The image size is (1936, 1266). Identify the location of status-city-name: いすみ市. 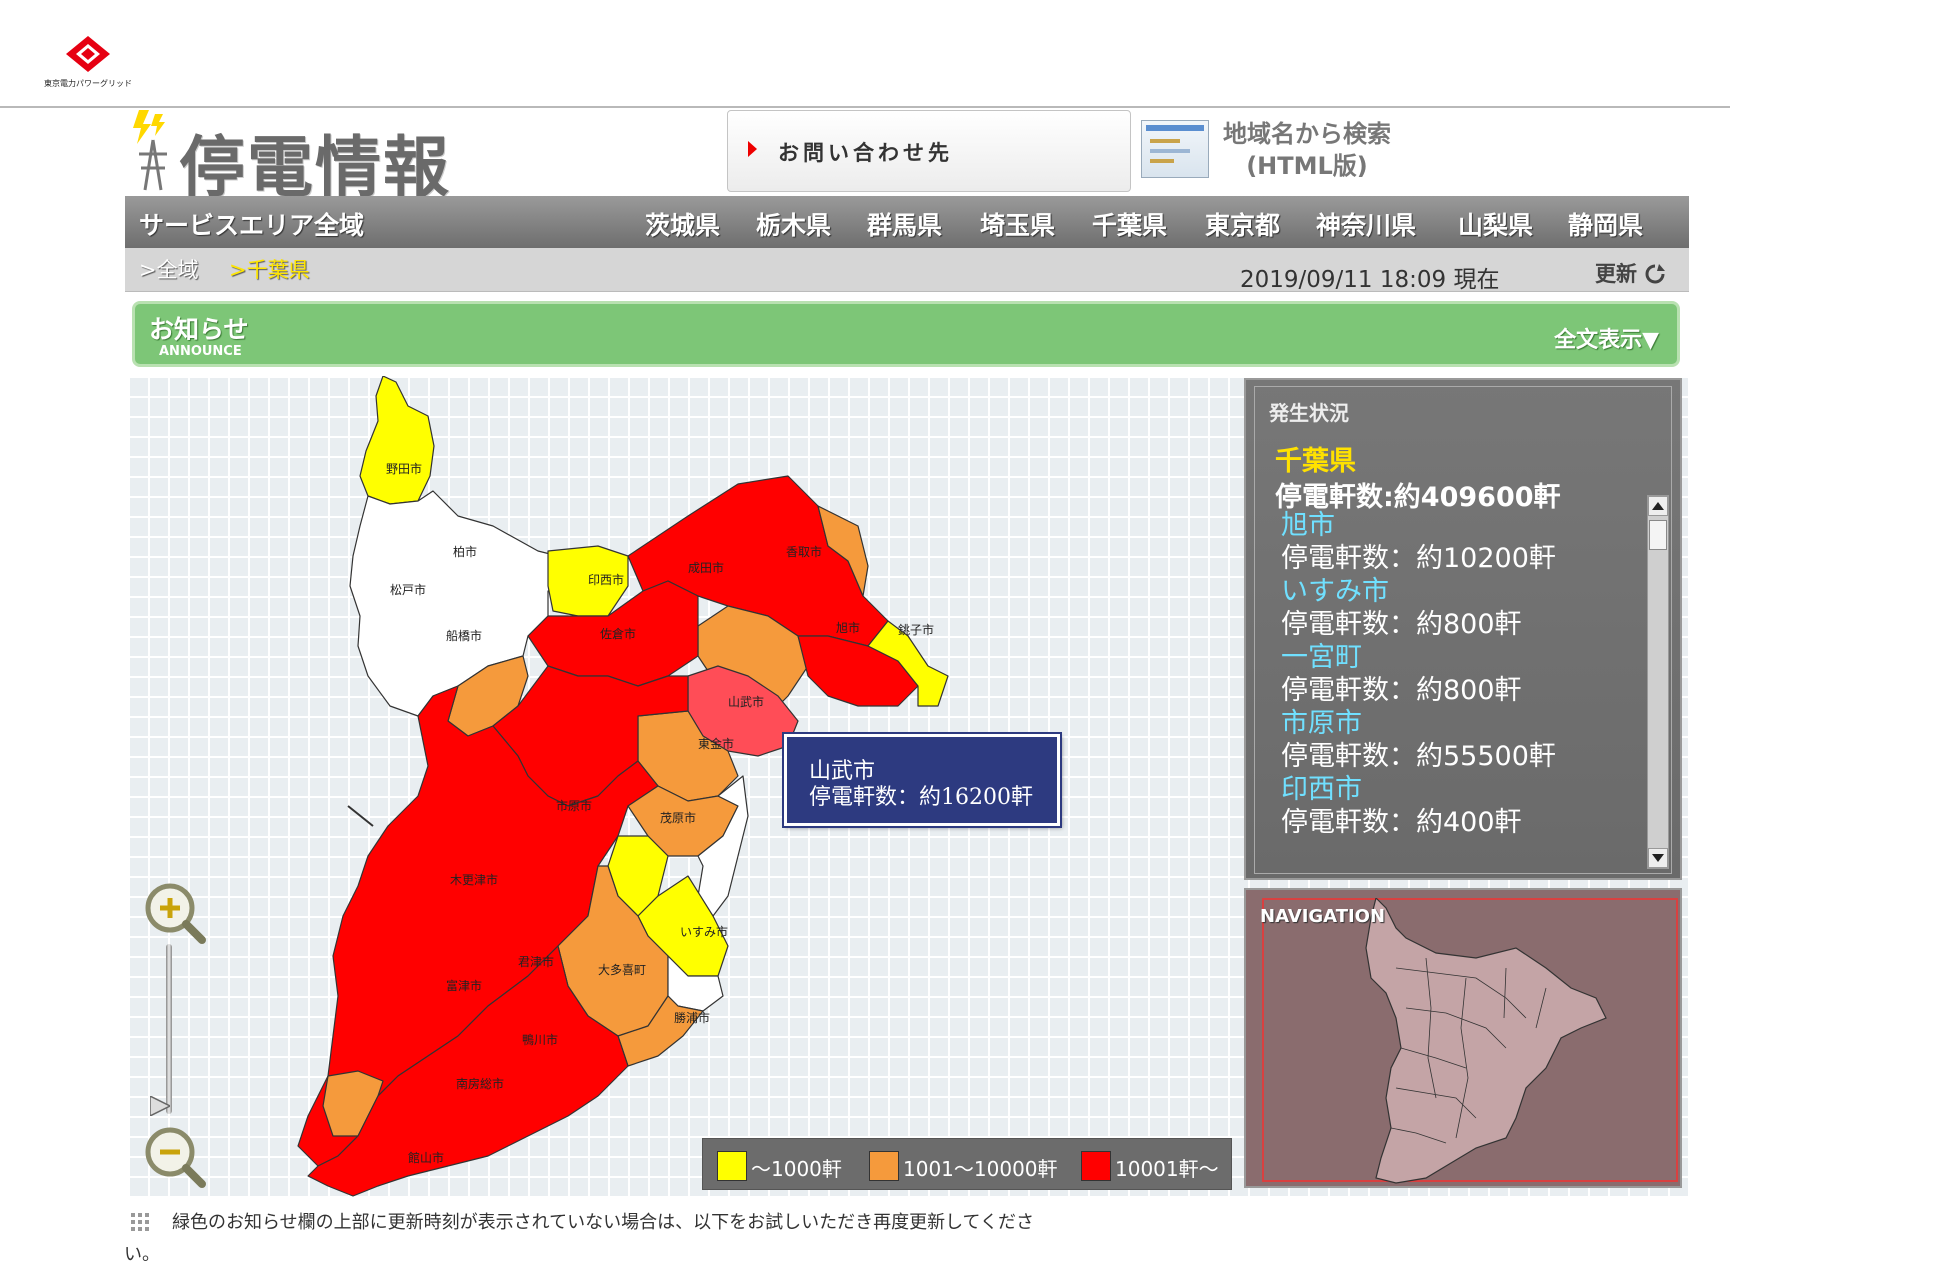
(1461, 591).